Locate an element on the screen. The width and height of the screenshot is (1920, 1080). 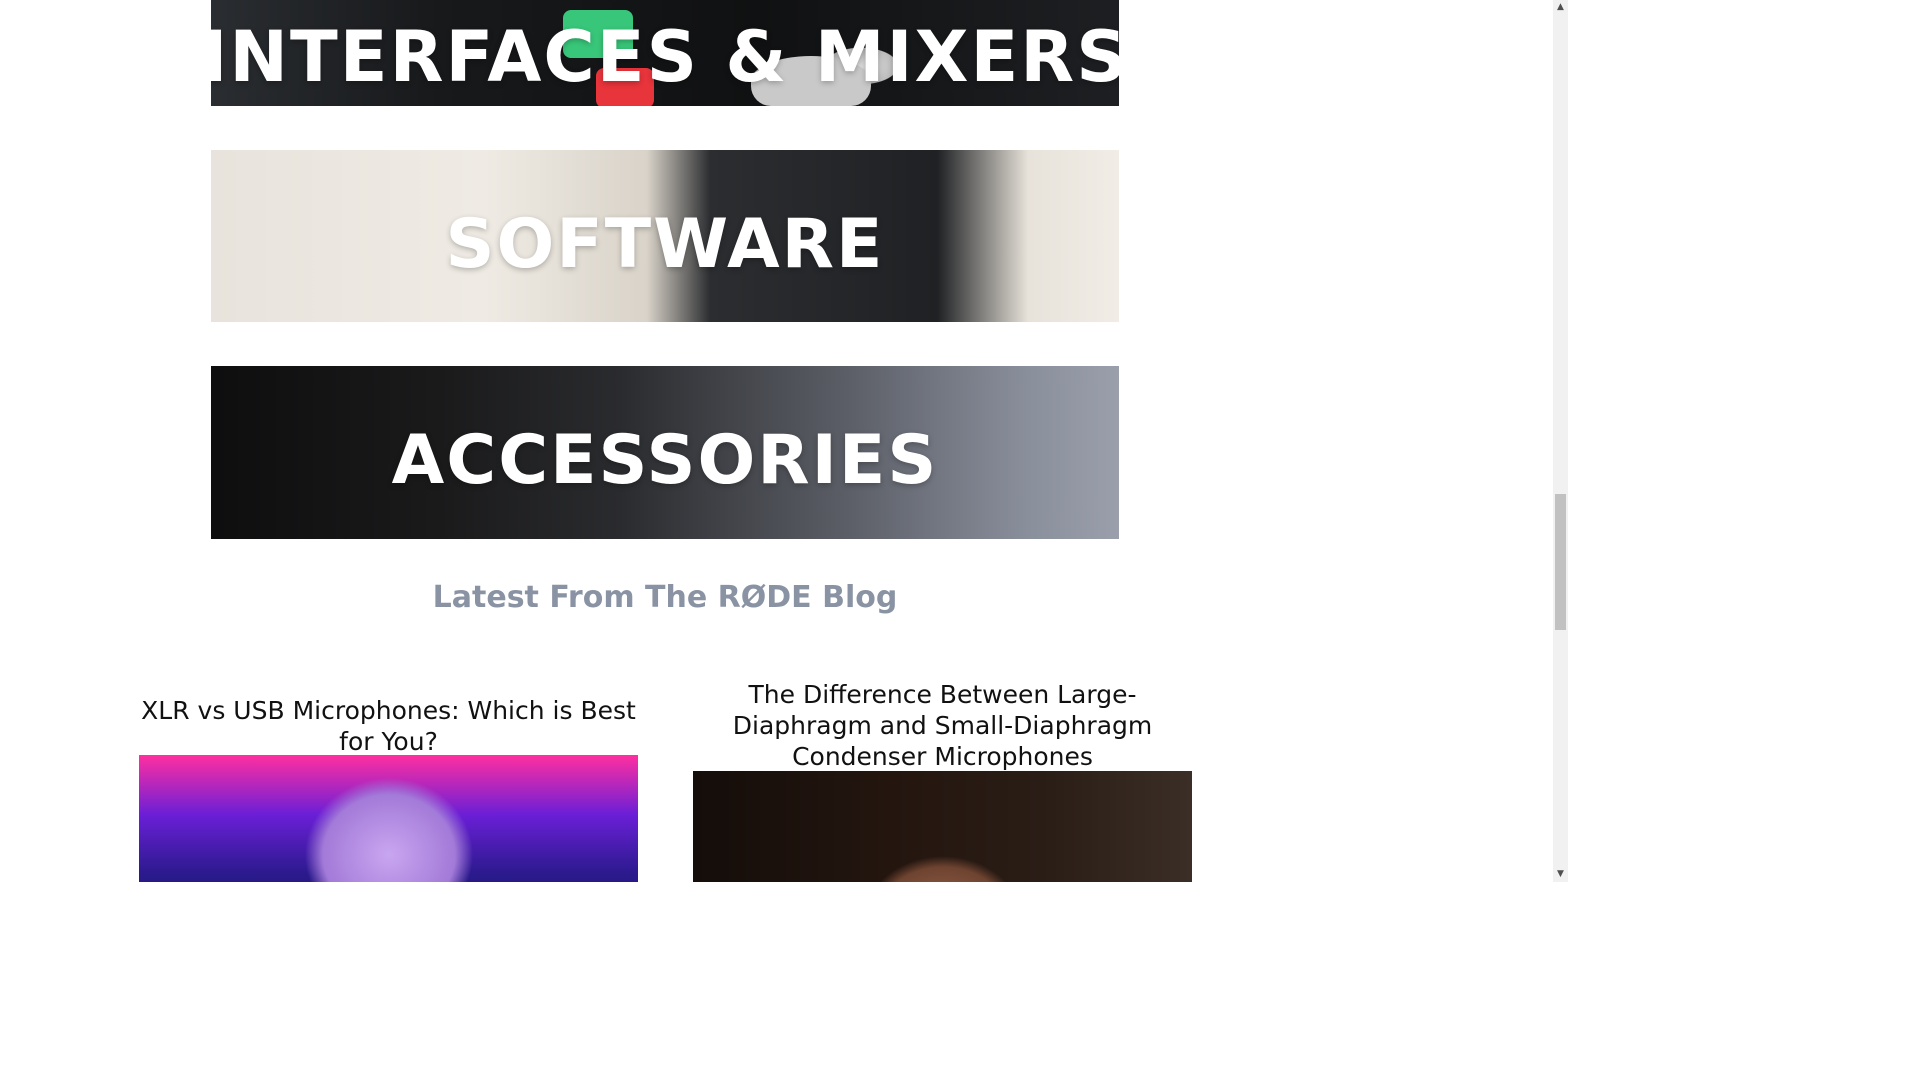
scroll-down-icon: ▼ is located at coordinates (1560, 874).